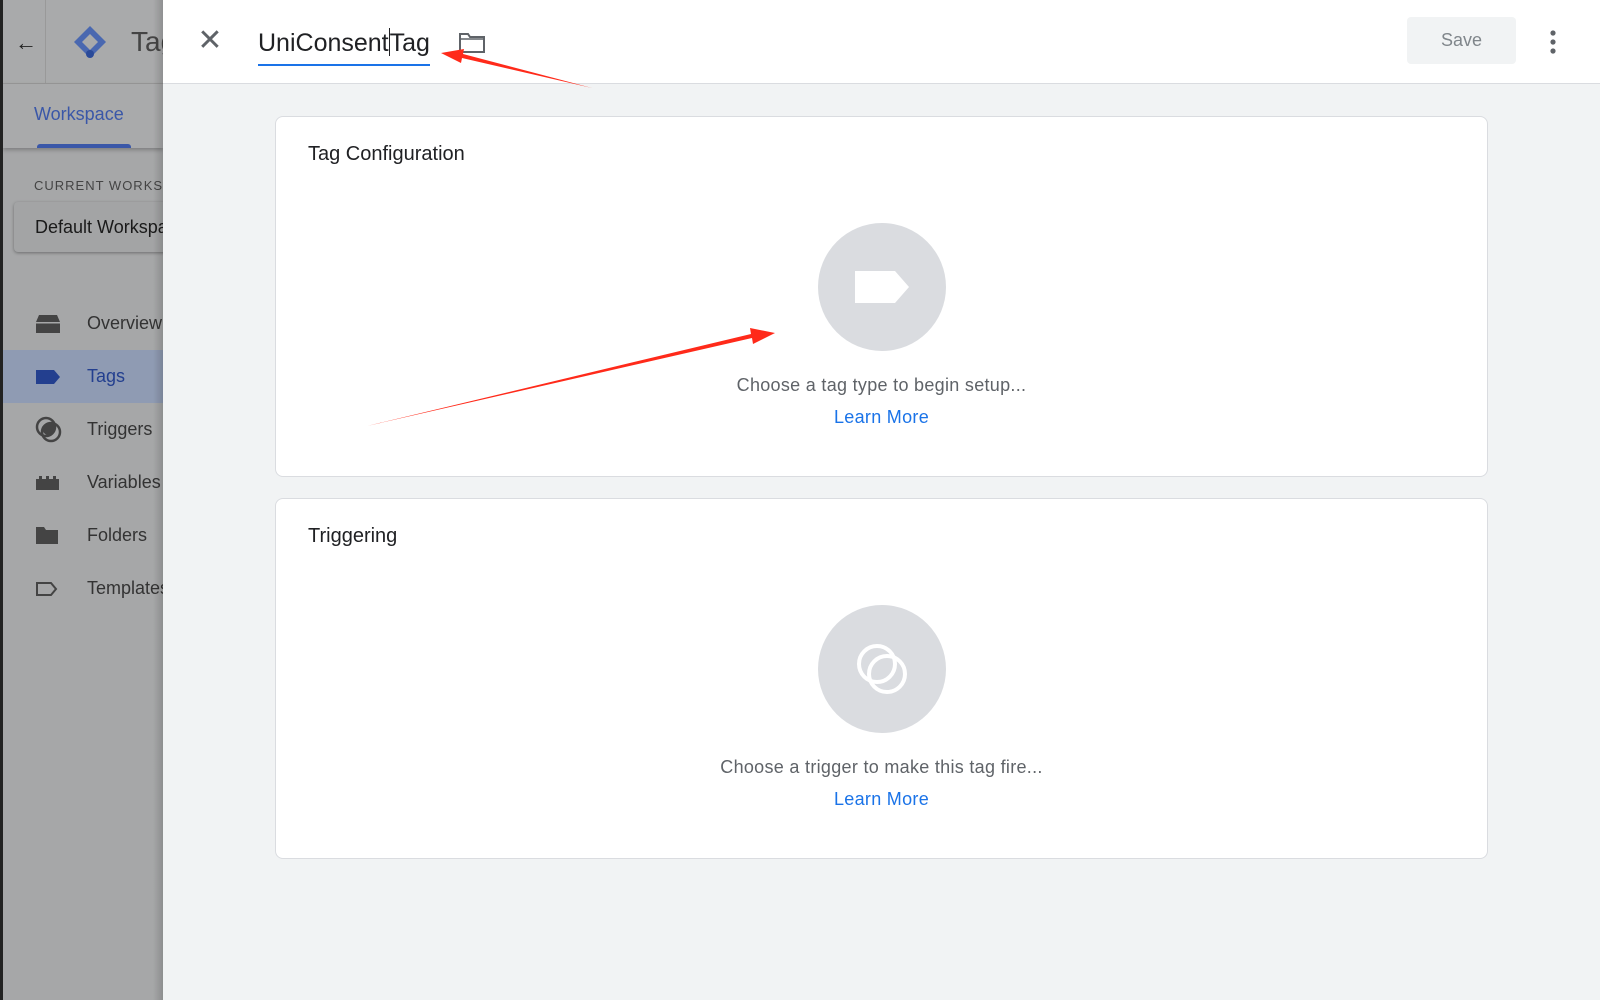 The image size is (1600, 1000). Describe the element at coordinates (83, 535) in the screenshot. I see `sidebar-item-folders: Folders` at that location.